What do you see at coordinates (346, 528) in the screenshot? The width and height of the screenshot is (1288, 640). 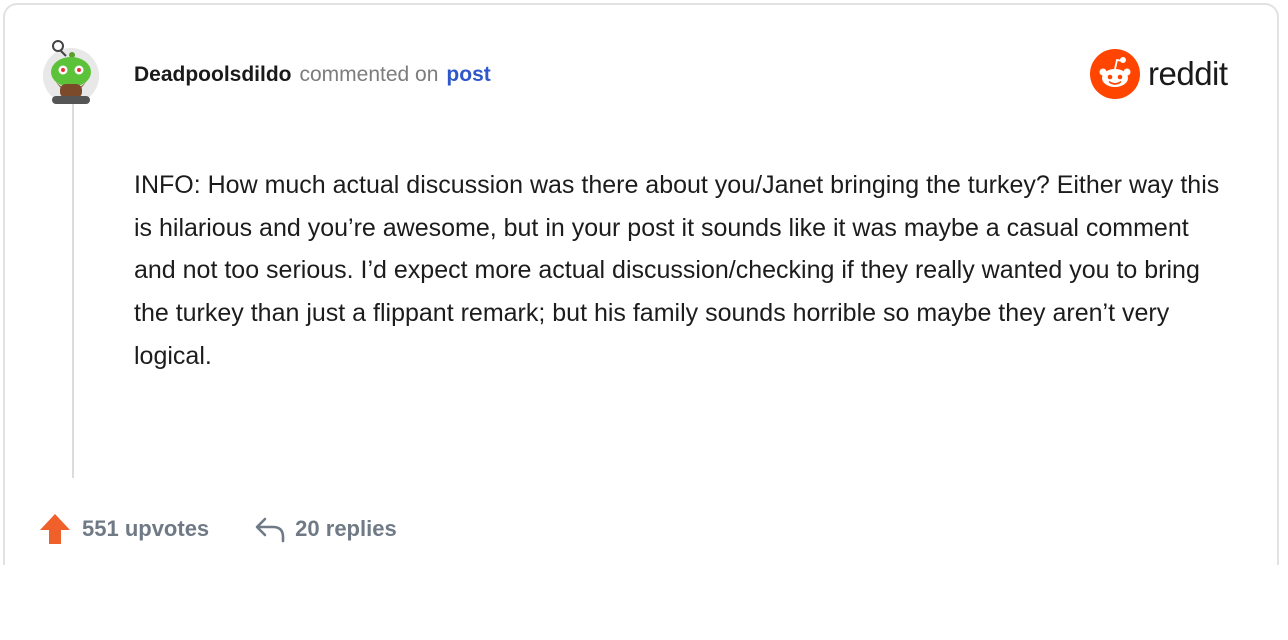 I see `replies-count: 20 replies` at bounding box center [346, 528].